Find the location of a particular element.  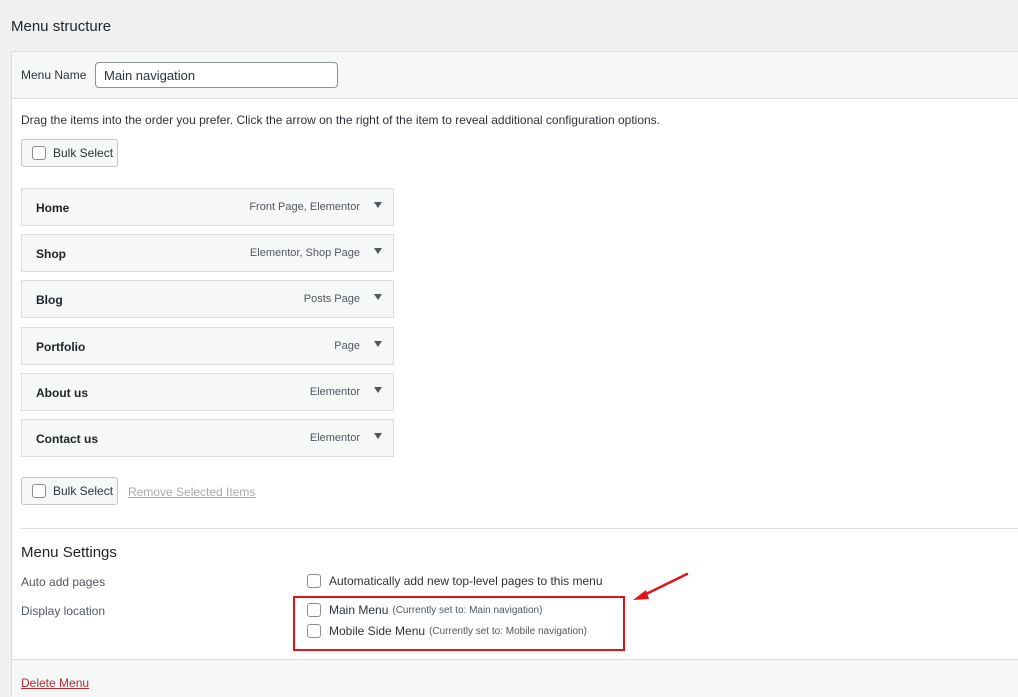

annotation-highlight-box is located at coordinates (459, 623).